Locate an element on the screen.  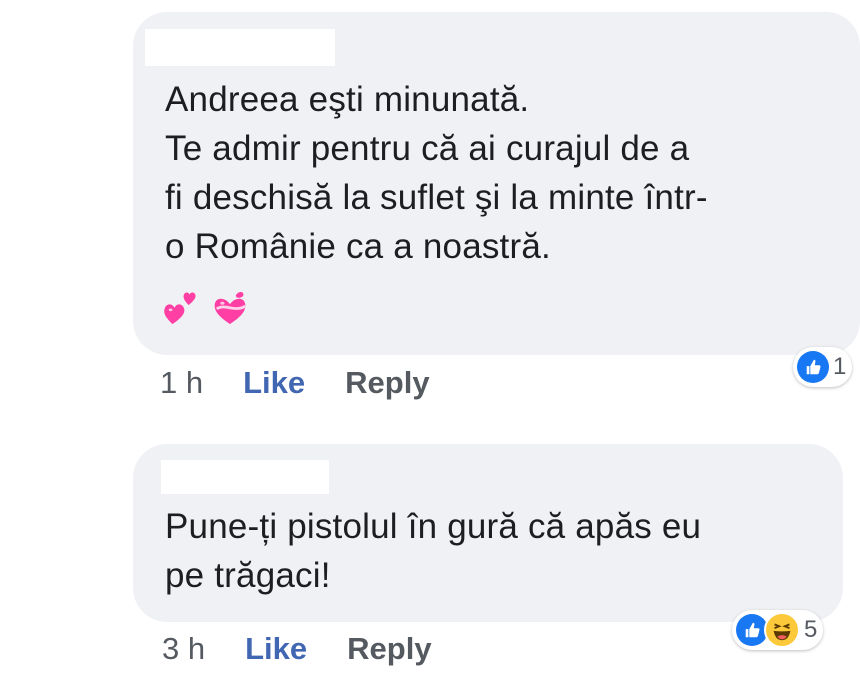
reaction-summary: 5 is located at coordinates (778, 630).